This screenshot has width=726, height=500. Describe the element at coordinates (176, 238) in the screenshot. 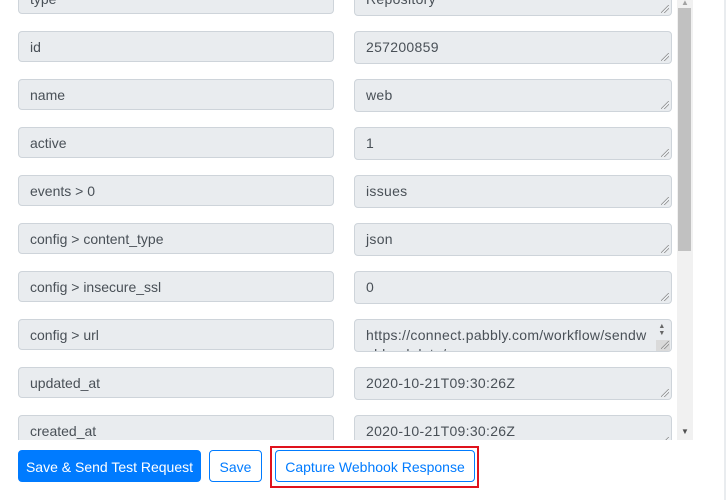

I see `field-key: config > content_type` at that location.